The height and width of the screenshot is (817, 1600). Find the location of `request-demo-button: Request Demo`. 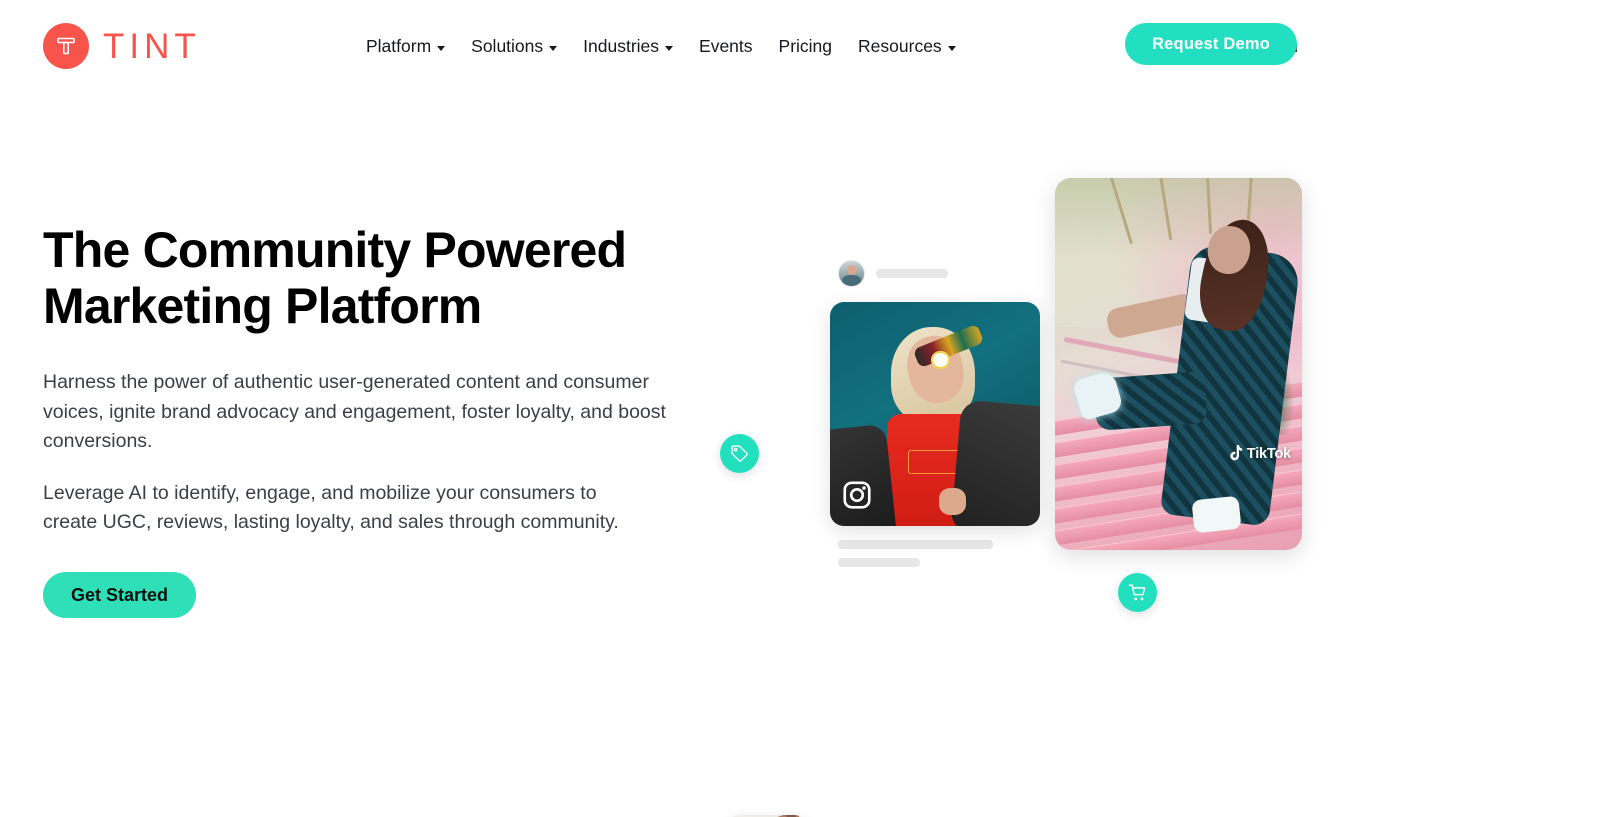

request-demo-button: Request Demo is located at coordinates (1211, 44).